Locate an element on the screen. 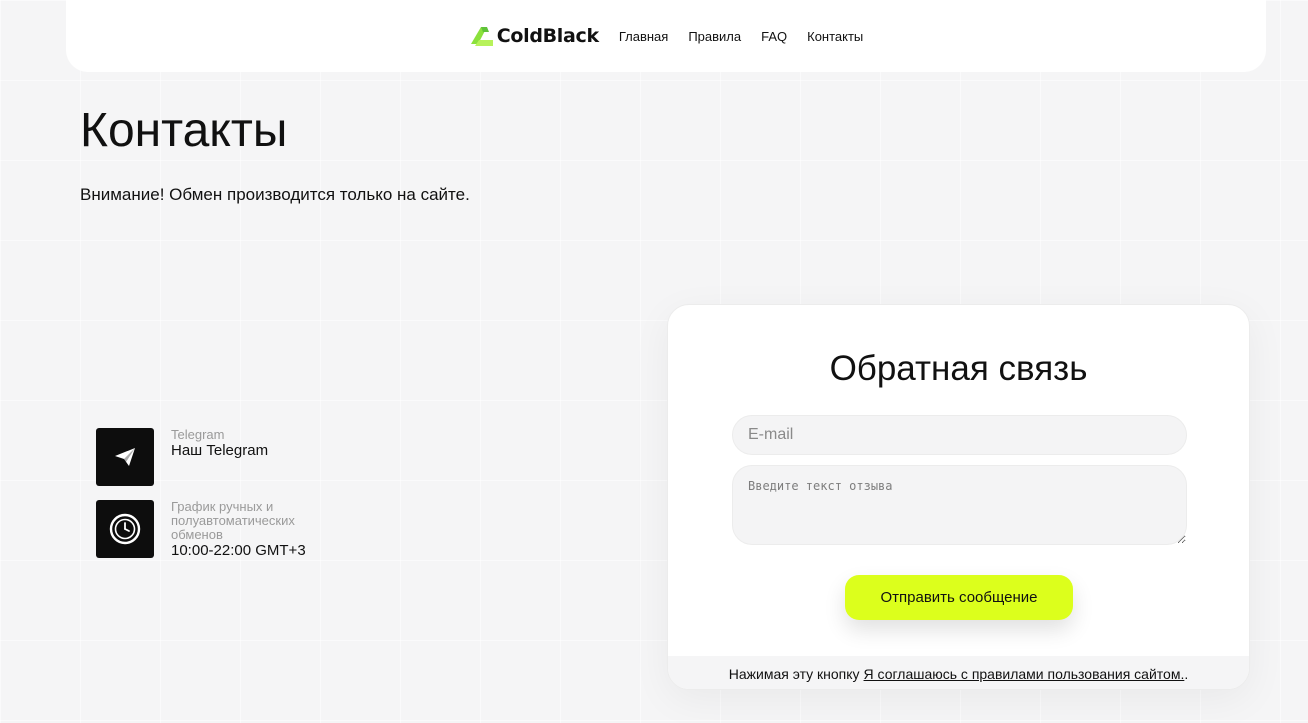 The width and height of the screenshot is (1308, 723). logo: ColdBlack is located at coordinates (534, 36).